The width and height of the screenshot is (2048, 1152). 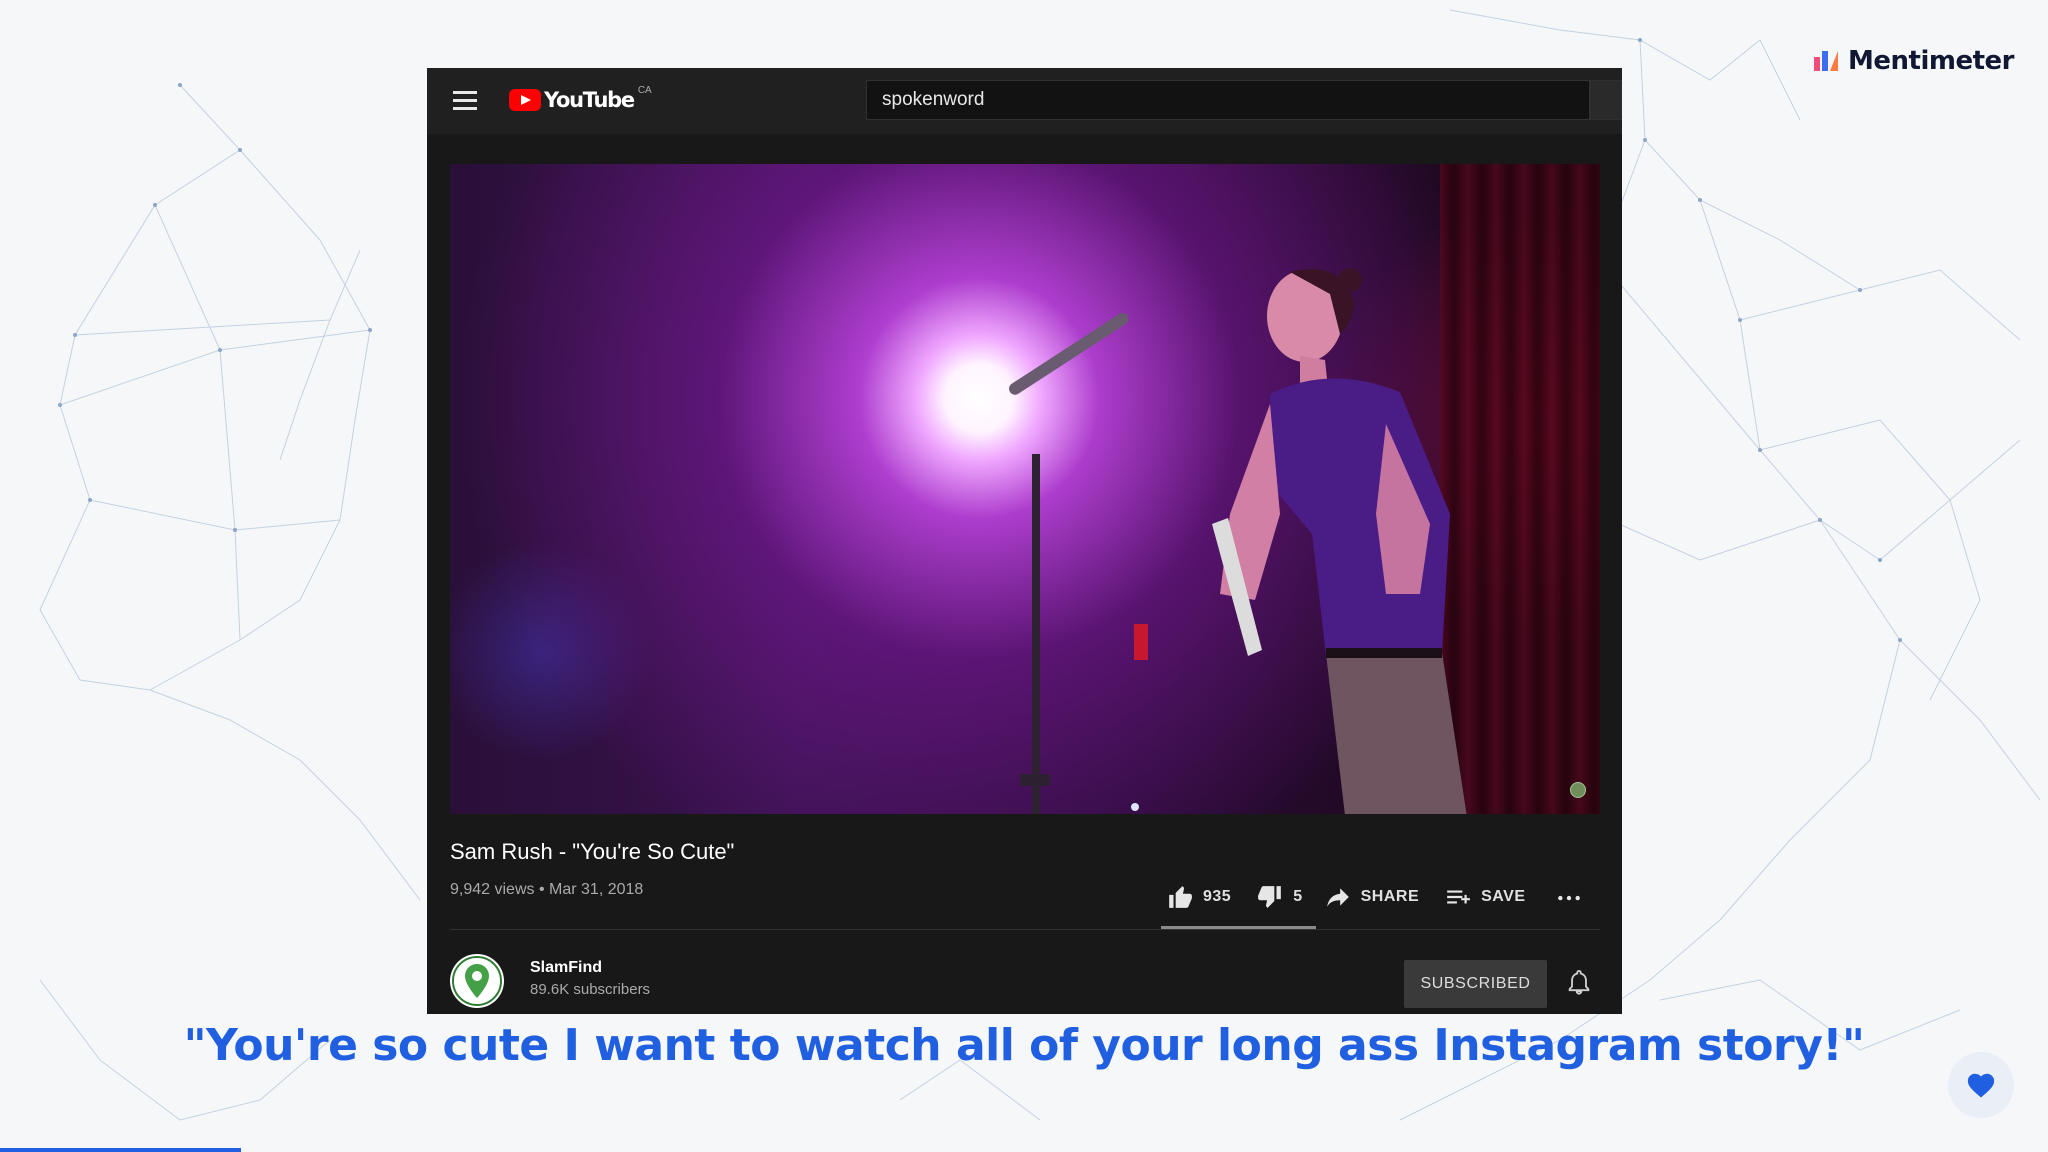 I want to click on subscribed-button: SUBSCRIBED, so click(x=1475, y=984).